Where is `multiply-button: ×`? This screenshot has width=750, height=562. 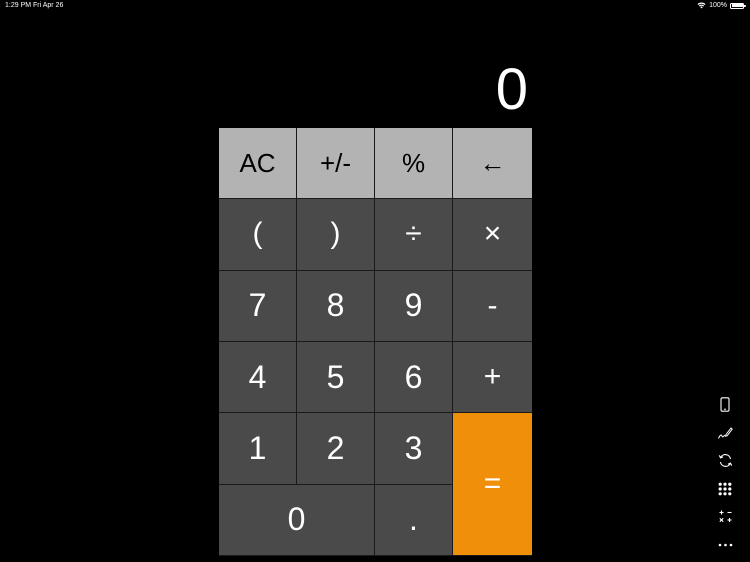 multiply-button: × is located at coordinates (492, 235).